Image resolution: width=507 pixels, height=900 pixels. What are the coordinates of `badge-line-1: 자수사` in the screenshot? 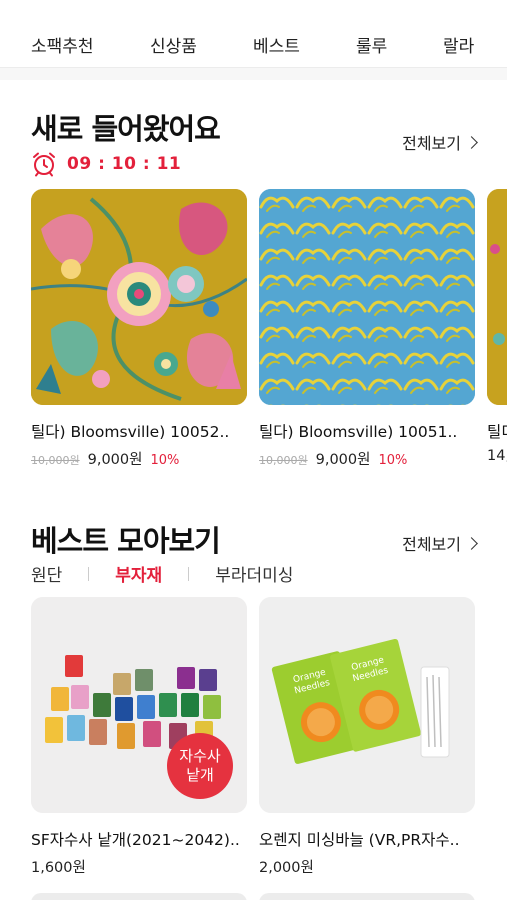 It's located at (200, 756).